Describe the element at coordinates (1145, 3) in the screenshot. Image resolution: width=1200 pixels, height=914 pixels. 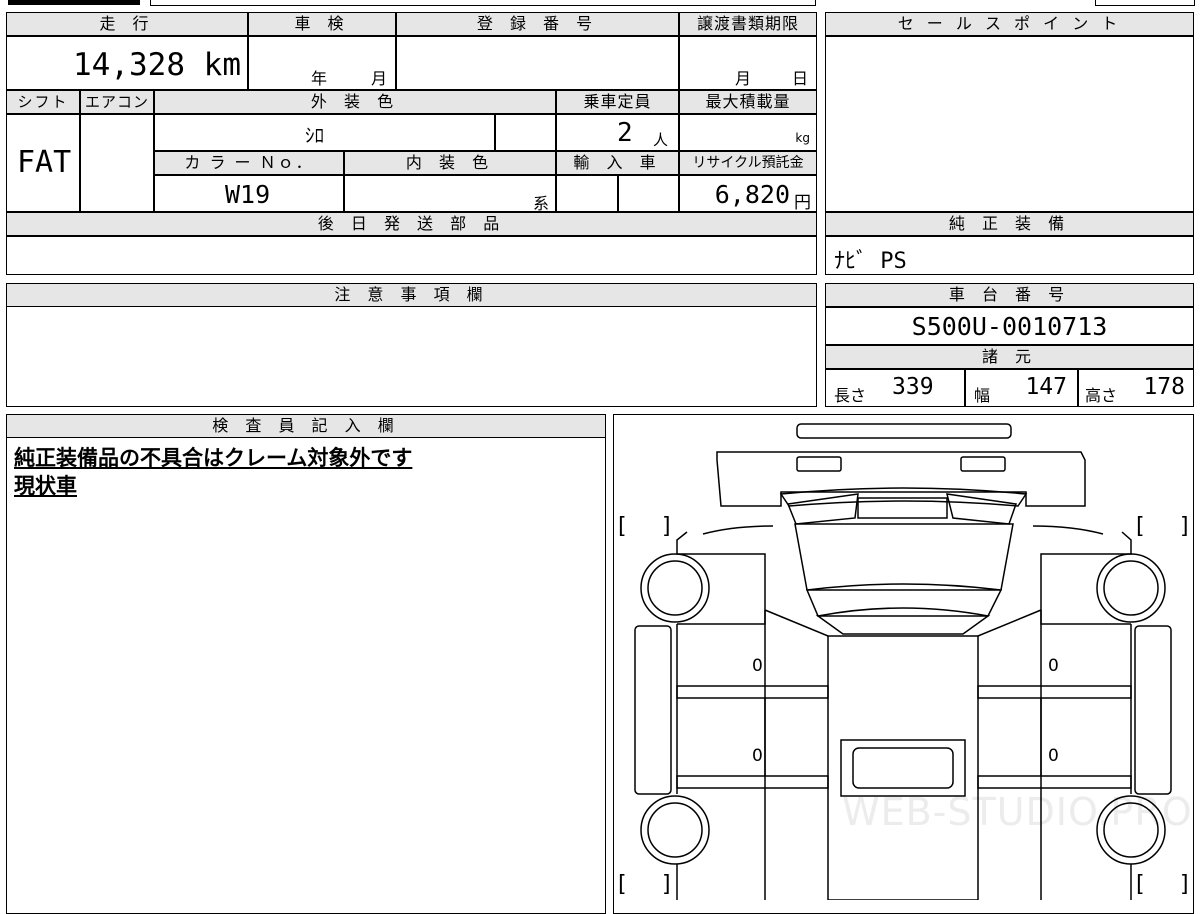
I see `top-tab-right` at that location.